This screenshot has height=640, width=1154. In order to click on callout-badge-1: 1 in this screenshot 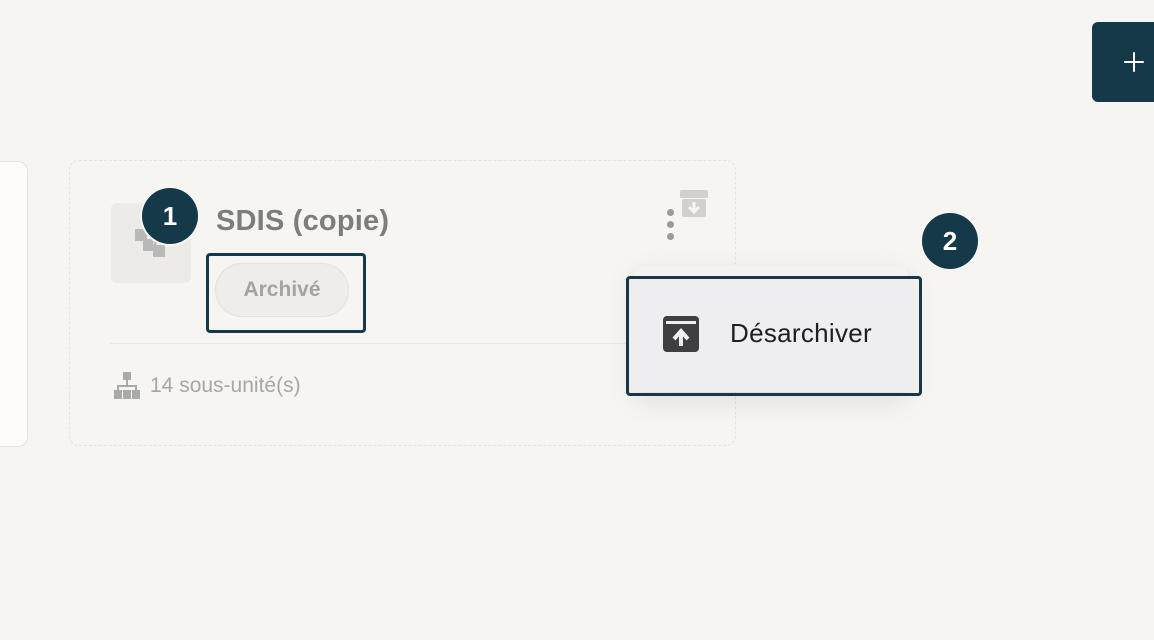, I will do `click(170, 216)`.